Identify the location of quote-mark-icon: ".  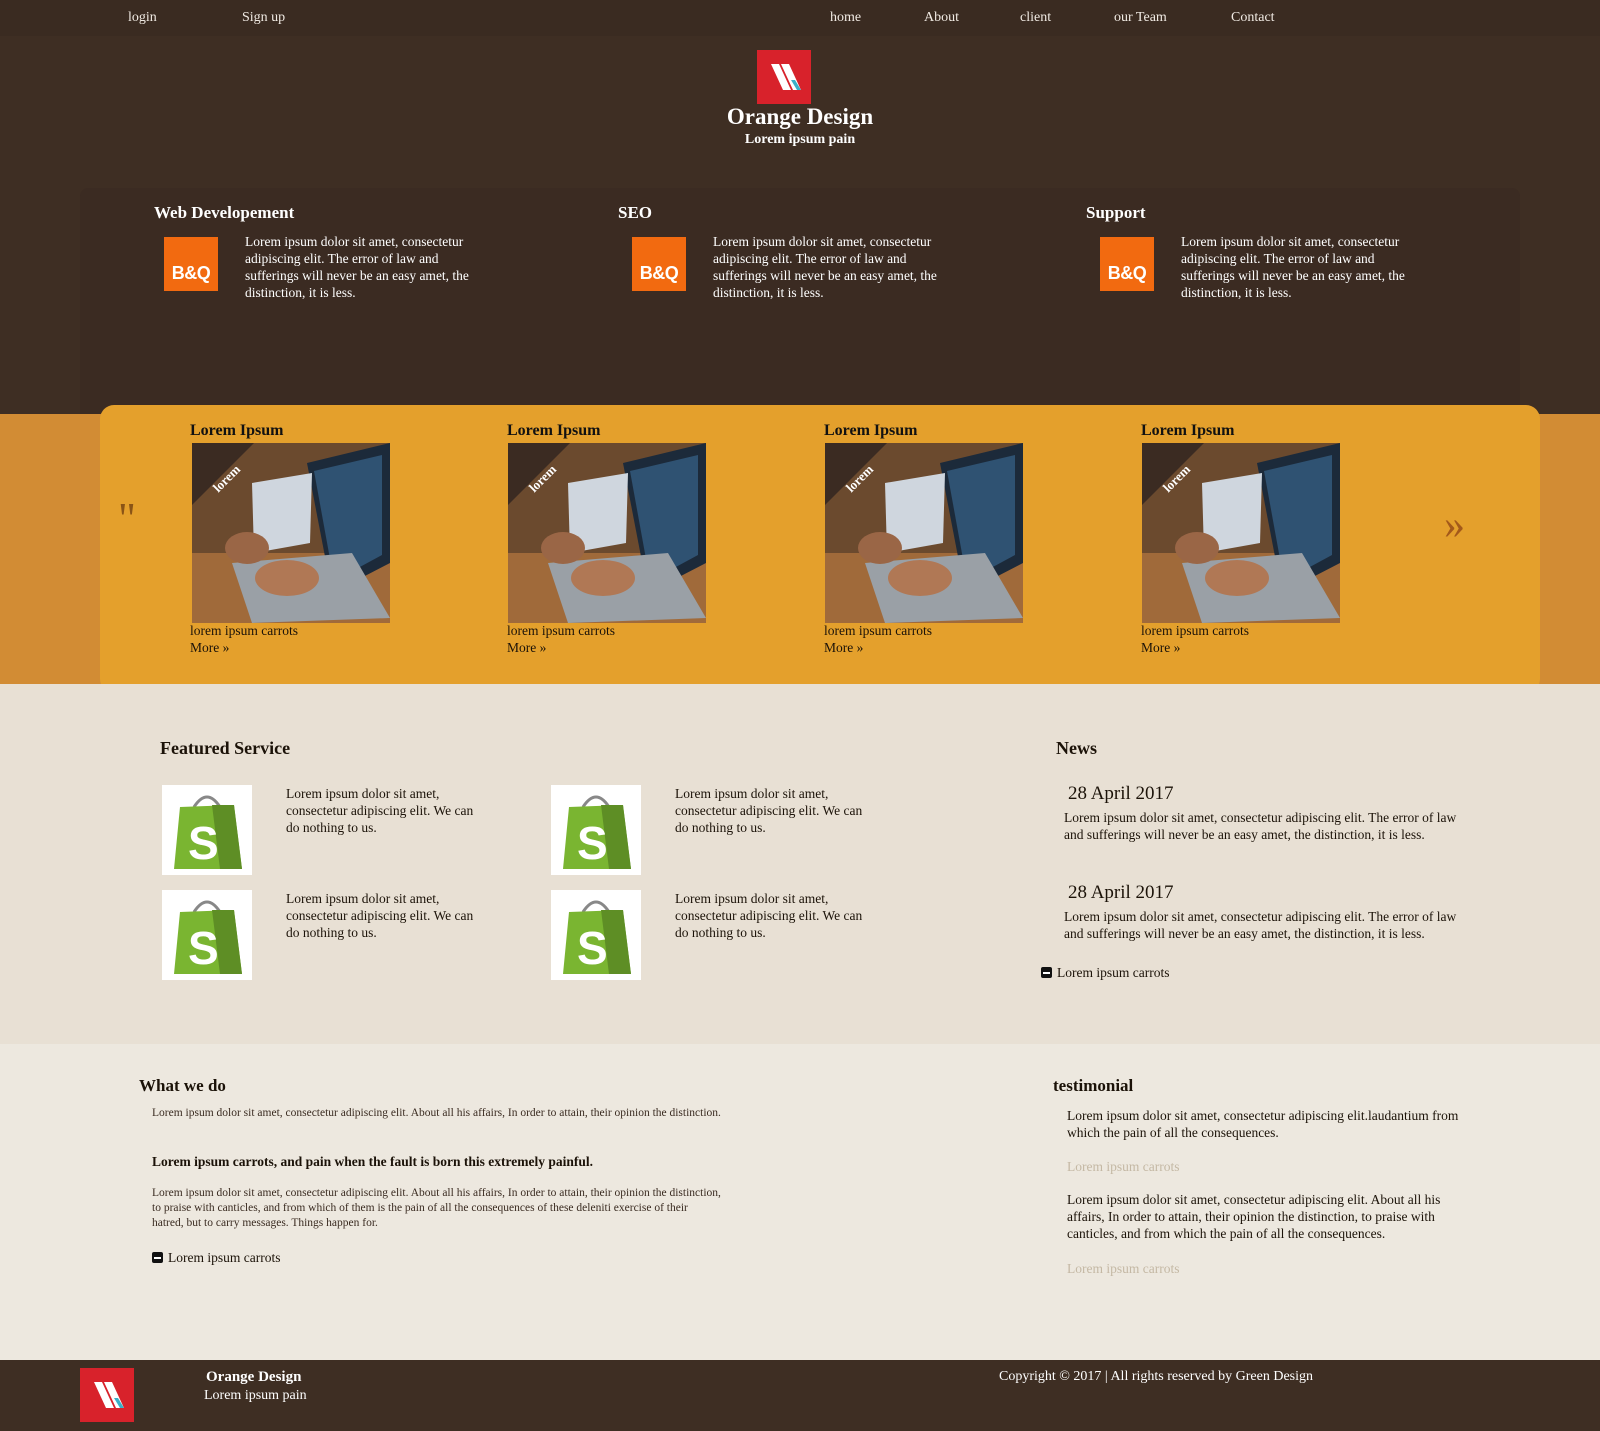
(127, 518).